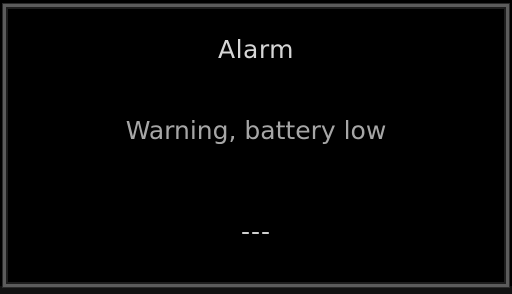  What do you see at coordinates (256, 290) in the screenshot?
I see `bottom-strip` at bounding box center [256, 290].